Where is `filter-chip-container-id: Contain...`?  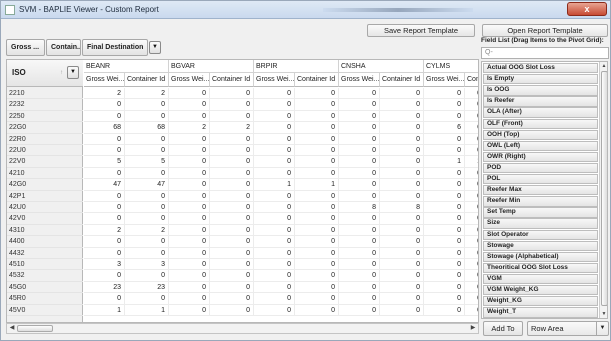
filter-chip-container-id: Contain... is located at coordinates (63, 47).